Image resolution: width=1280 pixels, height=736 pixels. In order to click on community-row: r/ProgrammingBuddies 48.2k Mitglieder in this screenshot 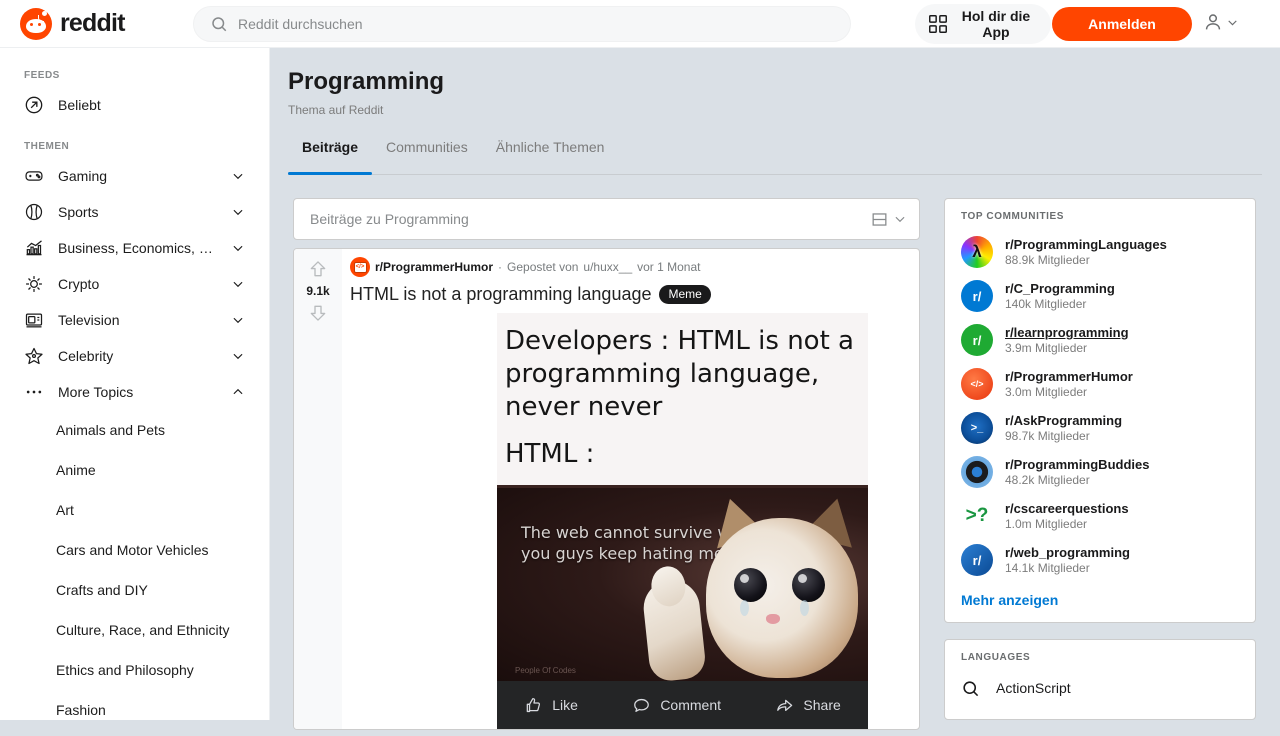, I will do `click(1100, 472)`.